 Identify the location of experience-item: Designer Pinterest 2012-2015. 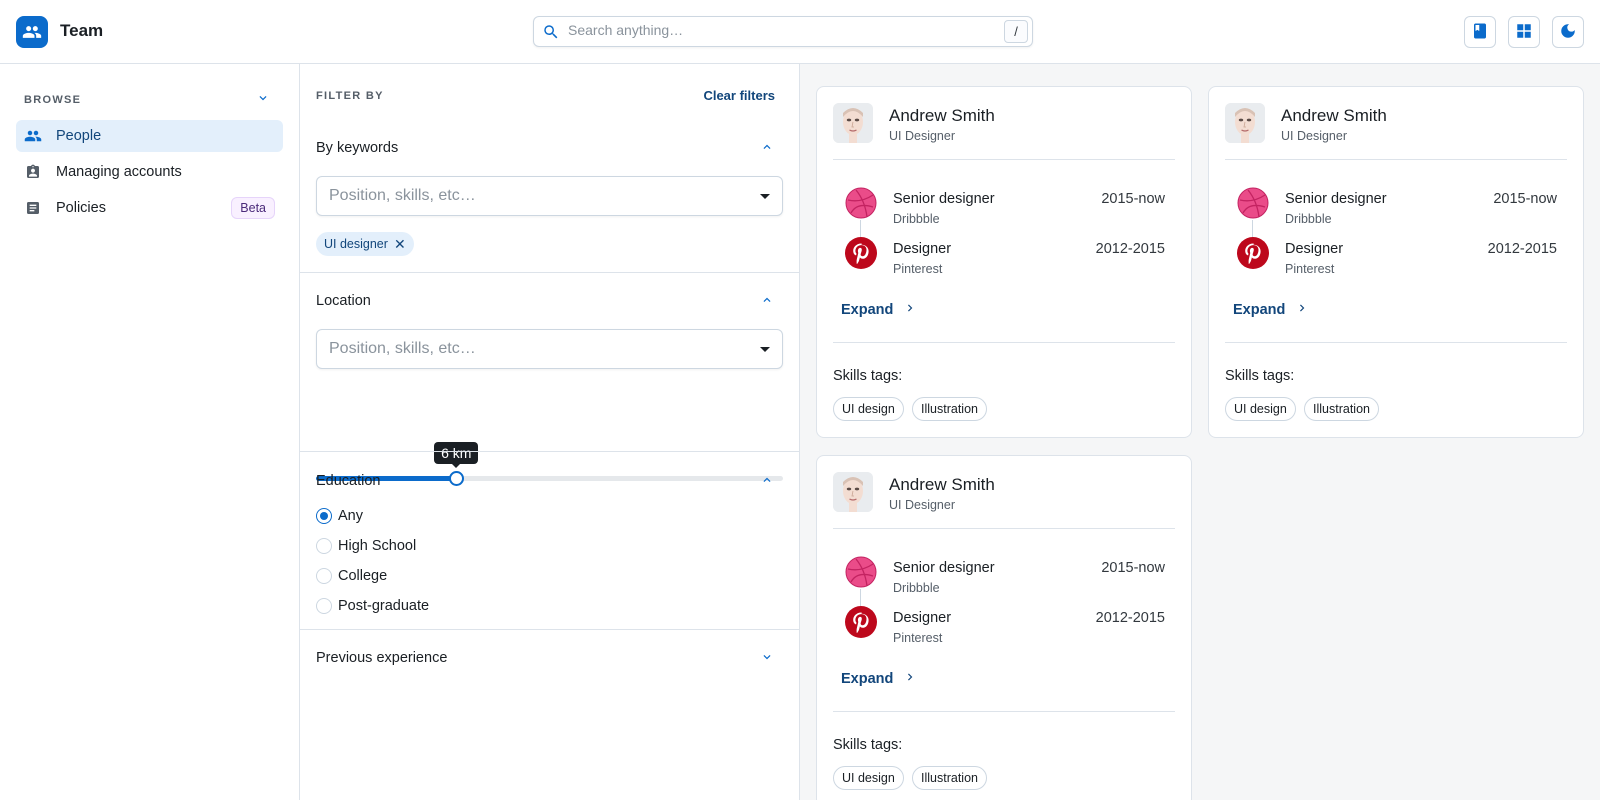
(1005, 257).